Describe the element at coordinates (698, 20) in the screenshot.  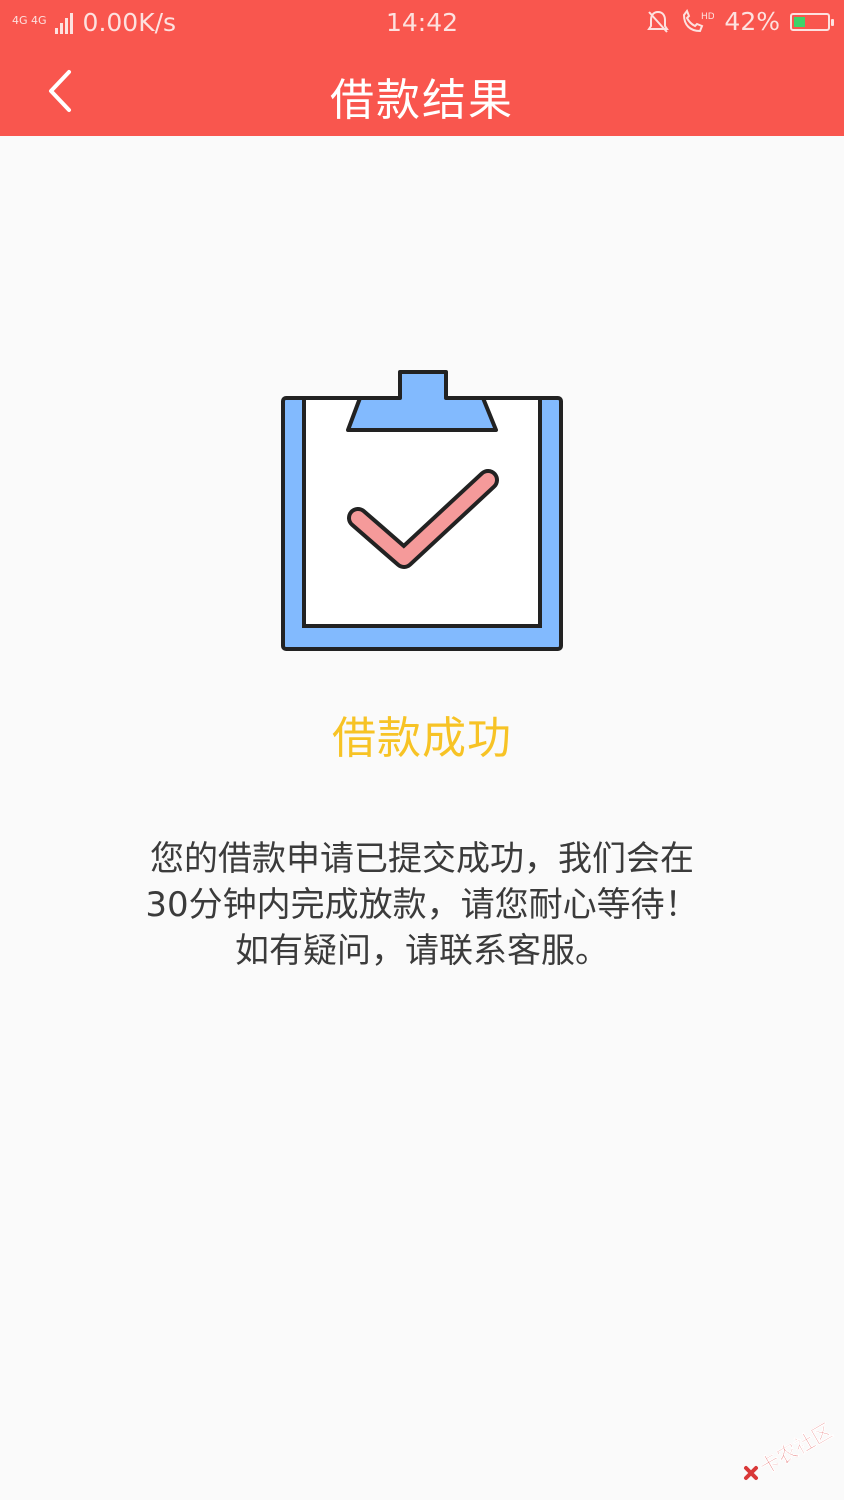
I see `hd-call-icon: HD` at that location.